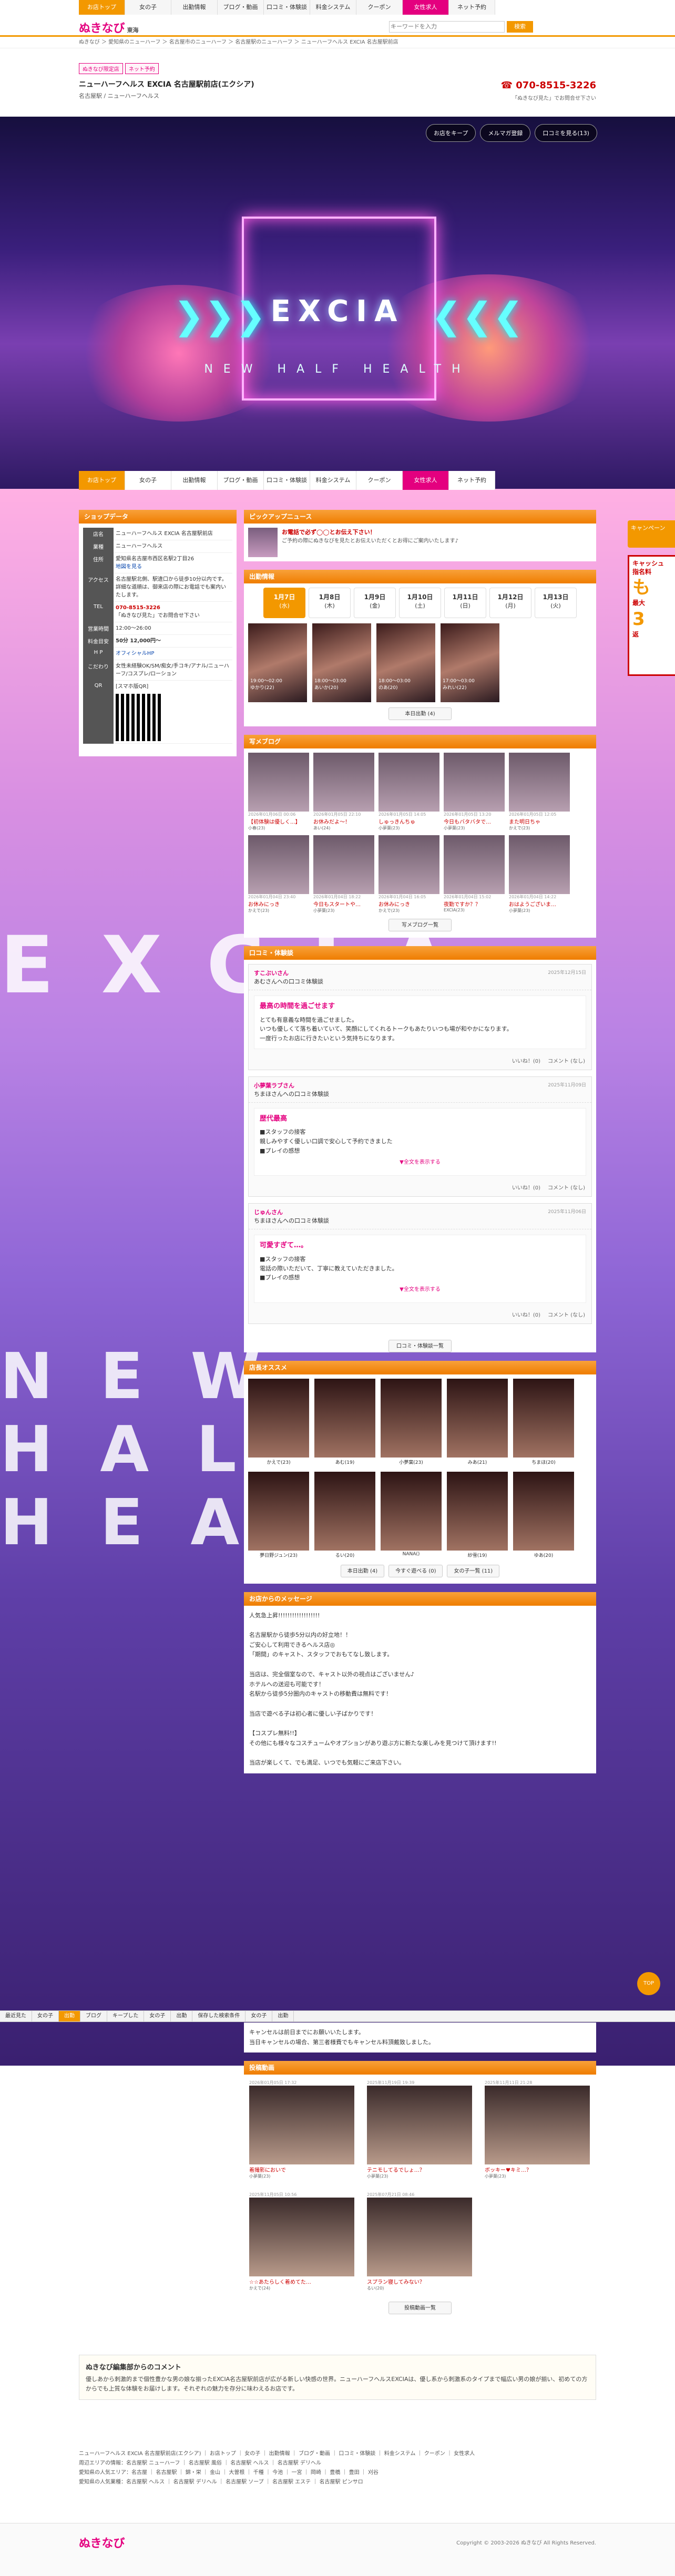 Image resolution: width=675 pixels, height=2576 pixels. What do you see at coordinates (426, 7) in the screenshot?
I see `gnav-item: 女性求人` at bounding box center [426, 7].